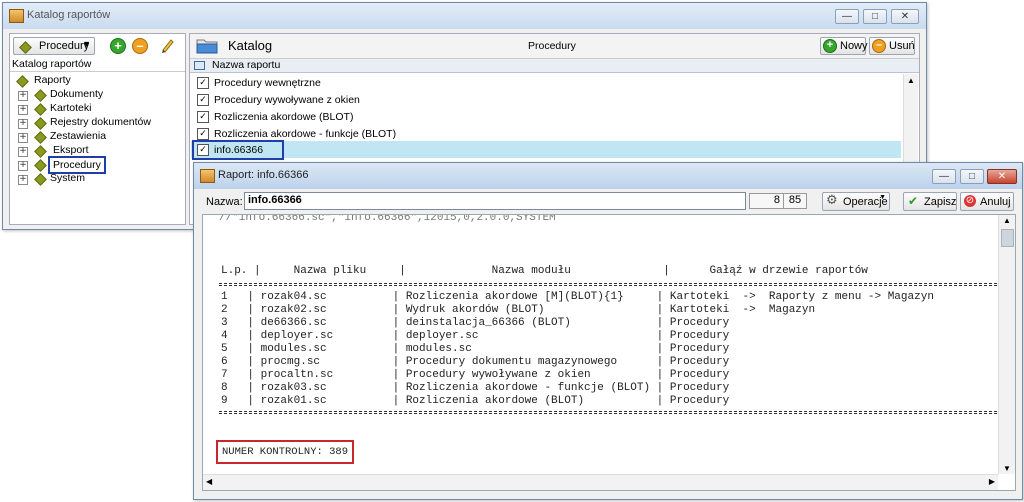 The height and width of the screenshot is (502, 1024). I want to click on selected-row-highlight, so click(546, 149).